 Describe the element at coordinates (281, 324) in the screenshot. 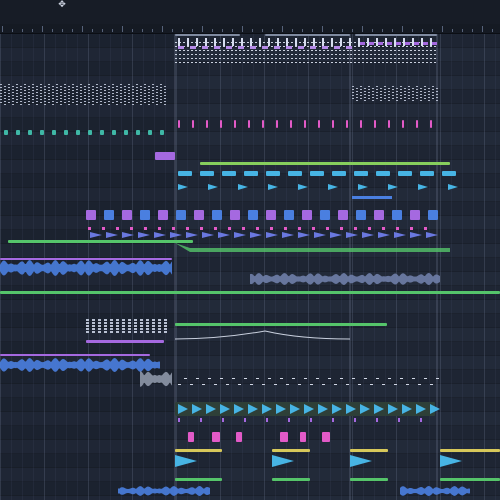

I see `clip-green` at that location.